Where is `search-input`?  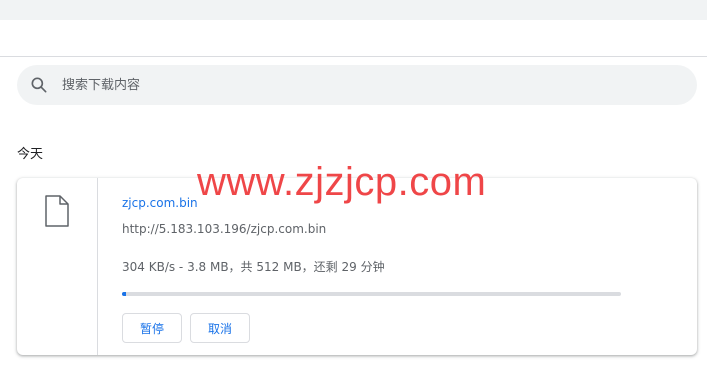 search-input is located at coordinates (362, 85).